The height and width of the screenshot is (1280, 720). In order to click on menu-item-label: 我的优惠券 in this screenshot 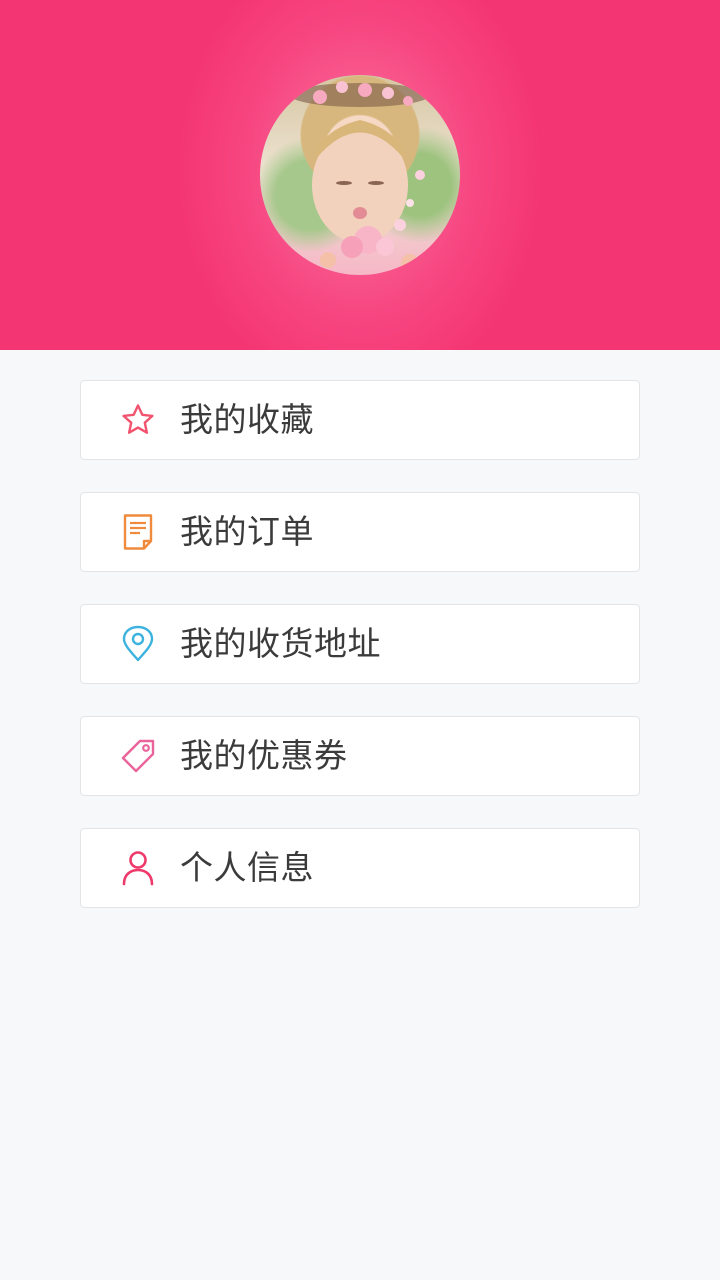, I will do `click(264, 755)`.